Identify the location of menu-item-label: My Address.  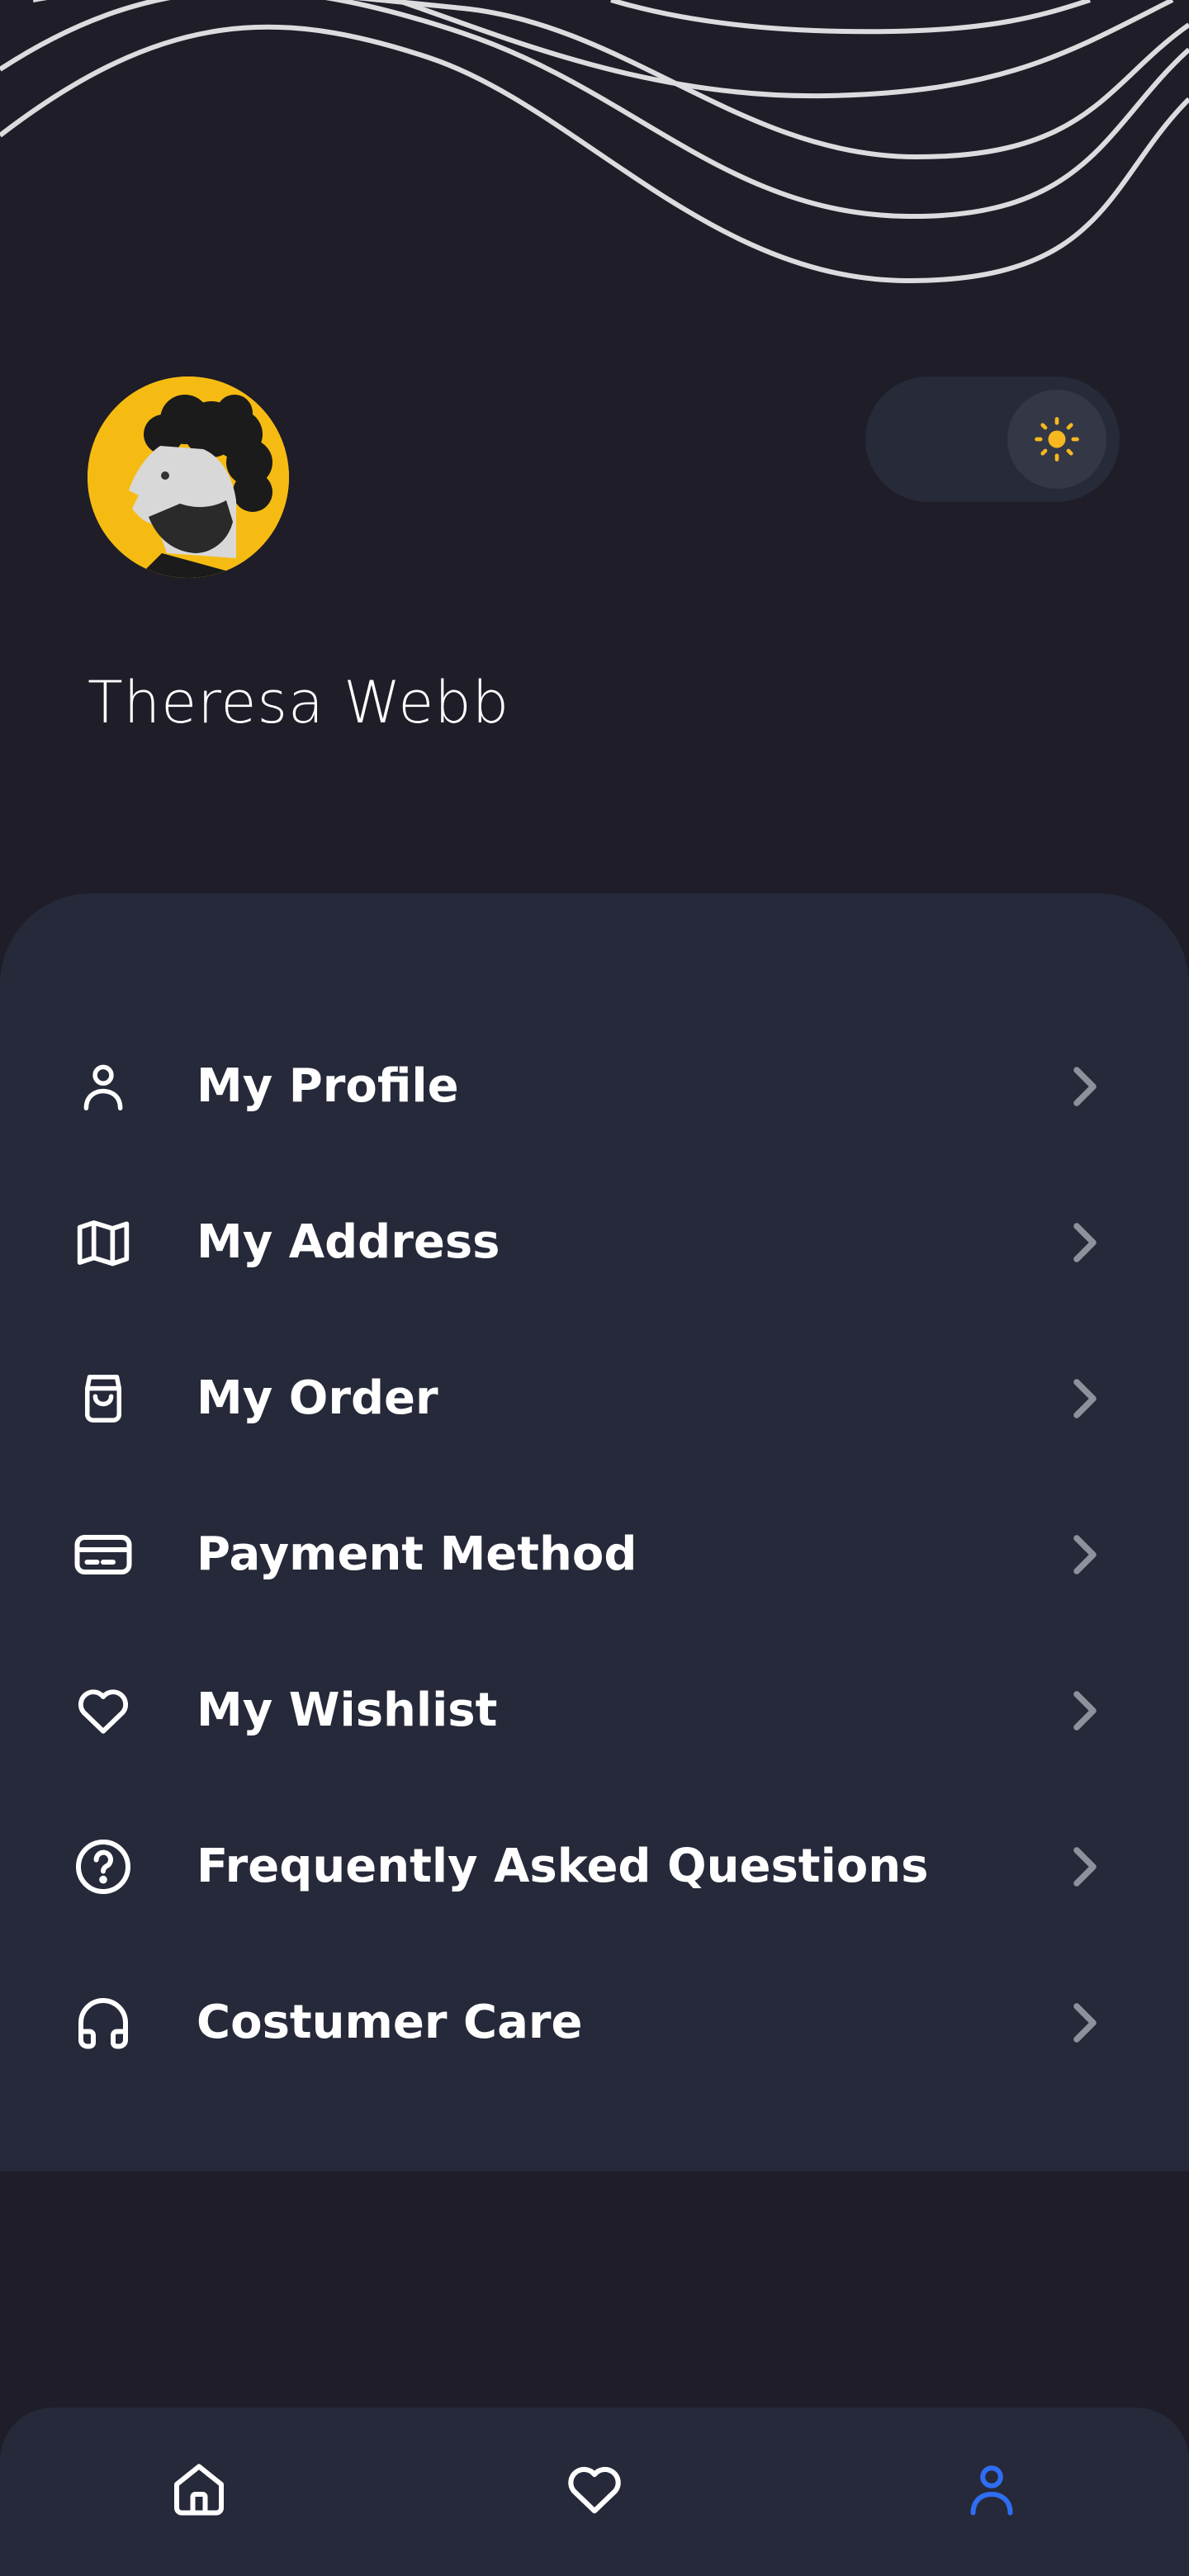
(348, 1242).